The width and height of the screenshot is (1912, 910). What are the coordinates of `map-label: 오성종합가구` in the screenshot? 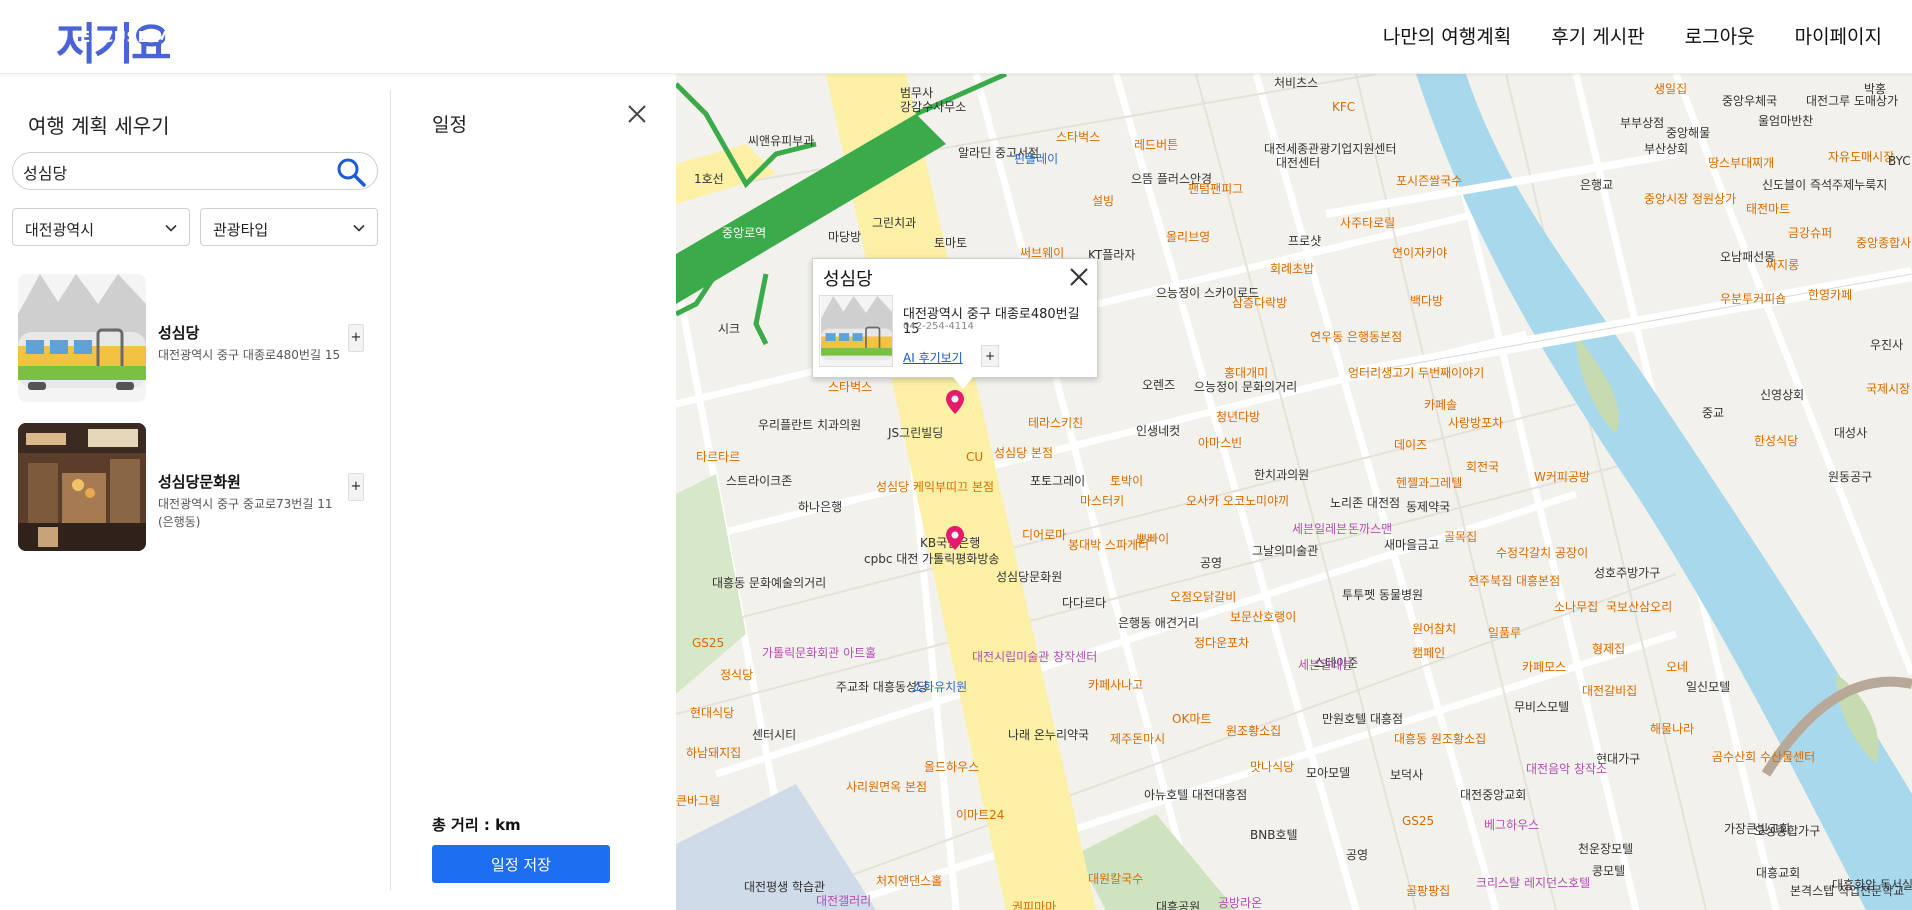 It's located at (1787, 831).